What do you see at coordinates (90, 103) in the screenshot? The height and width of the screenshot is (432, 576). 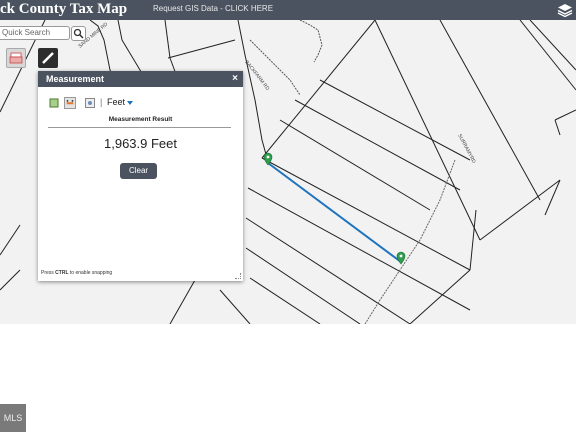 I see `location-tool-icon` at bounding box center [90, 103].